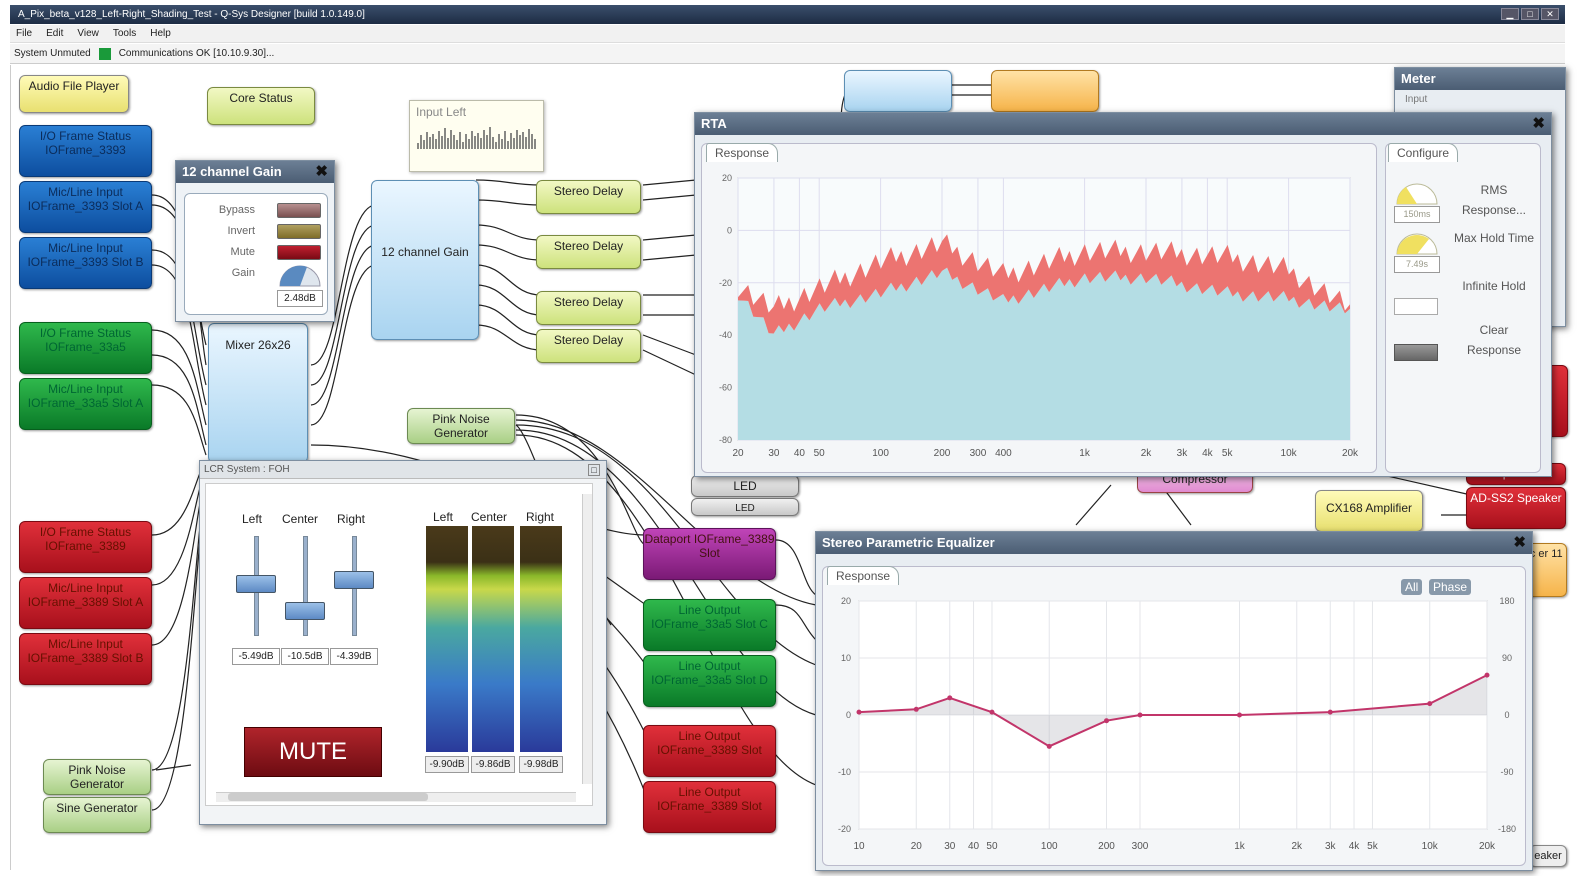 The width and height of the screenshot is (1579, 876). I want to click on pink-noise-generator-block-2: Pink Noise Generator, so click(97, 777).